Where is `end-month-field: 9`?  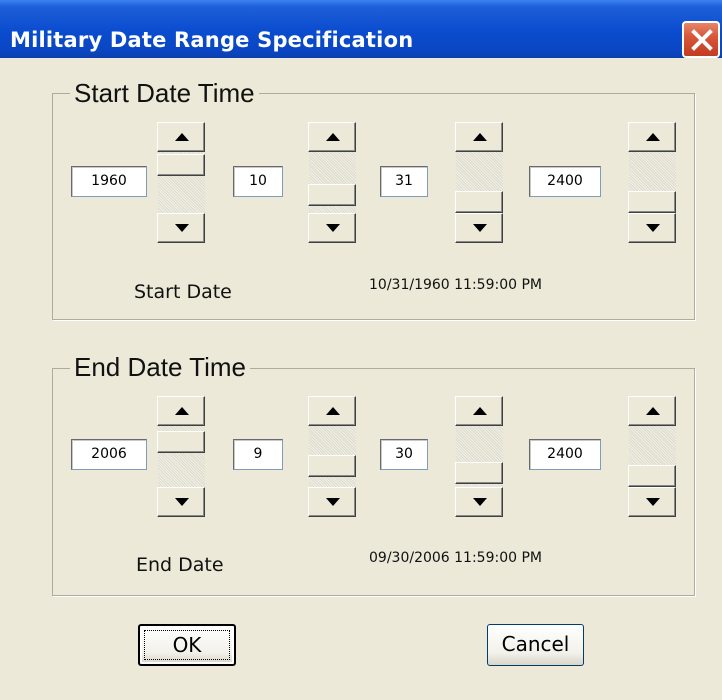 end-month-field: 9 is located at coordinates (258, 454).